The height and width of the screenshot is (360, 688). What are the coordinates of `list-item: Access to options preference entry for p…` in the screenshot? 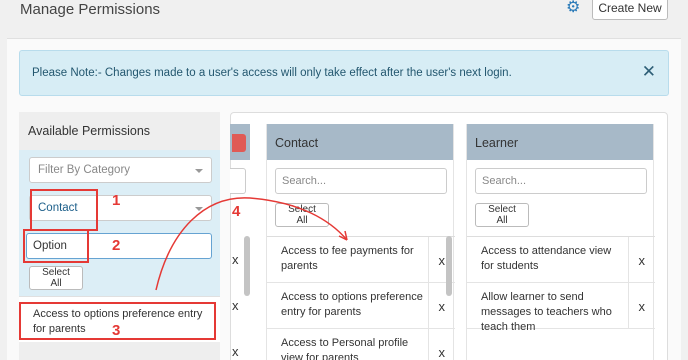 It's located at (361, 306).